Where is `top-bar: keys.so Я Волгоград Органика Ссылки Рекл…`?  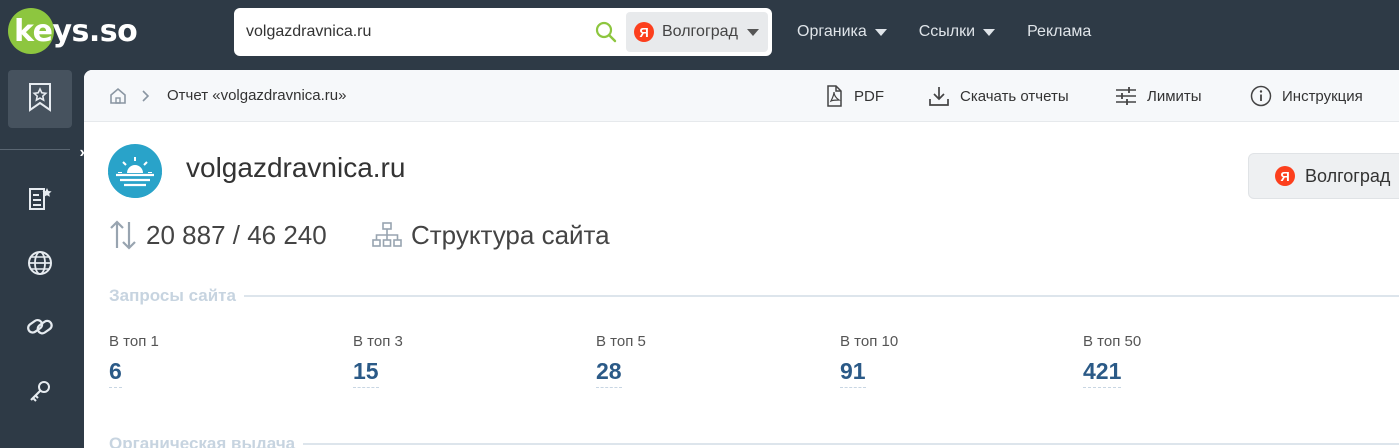 top-bar: keys.so Я Волгоград Органика Ссылки Рекл… is located at coordinates (699, 32).